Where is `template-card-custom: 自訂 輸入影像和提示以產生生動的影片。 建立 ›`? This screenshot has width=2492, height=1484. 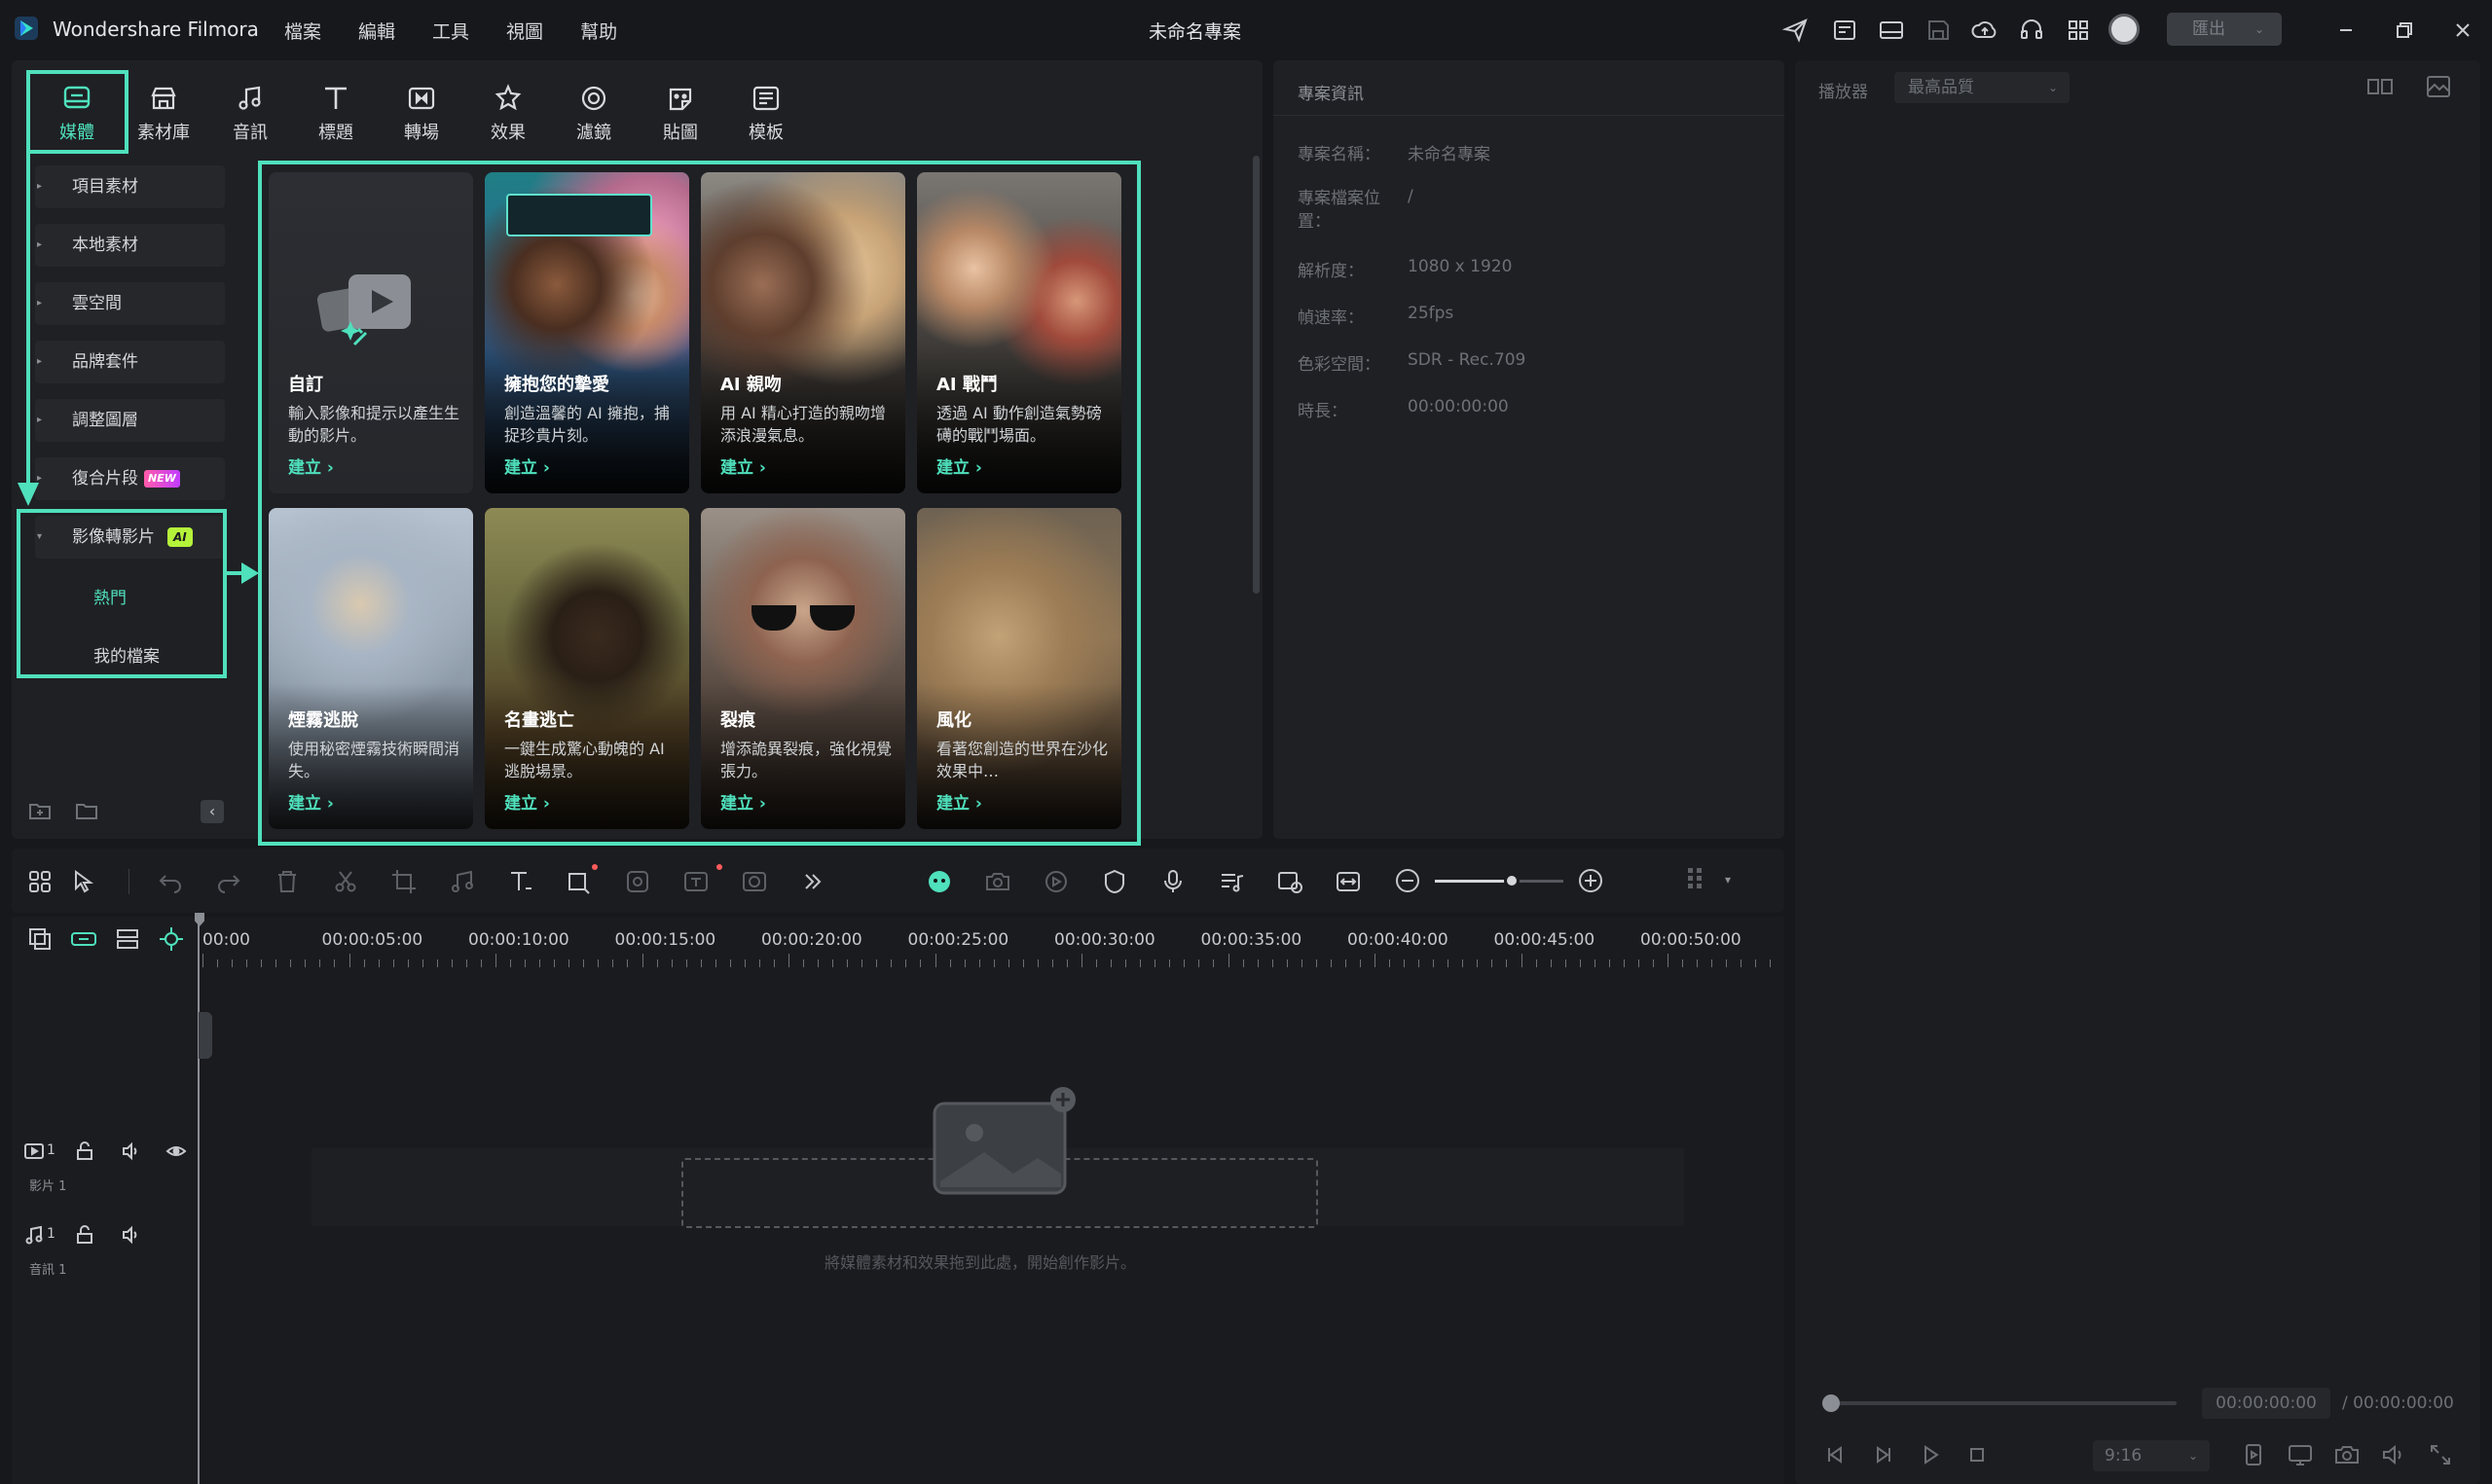 template-card-custom: 自訂 輸入影像和提示以產生生動的影片。 建立 › is located at coordinates (371, 333).